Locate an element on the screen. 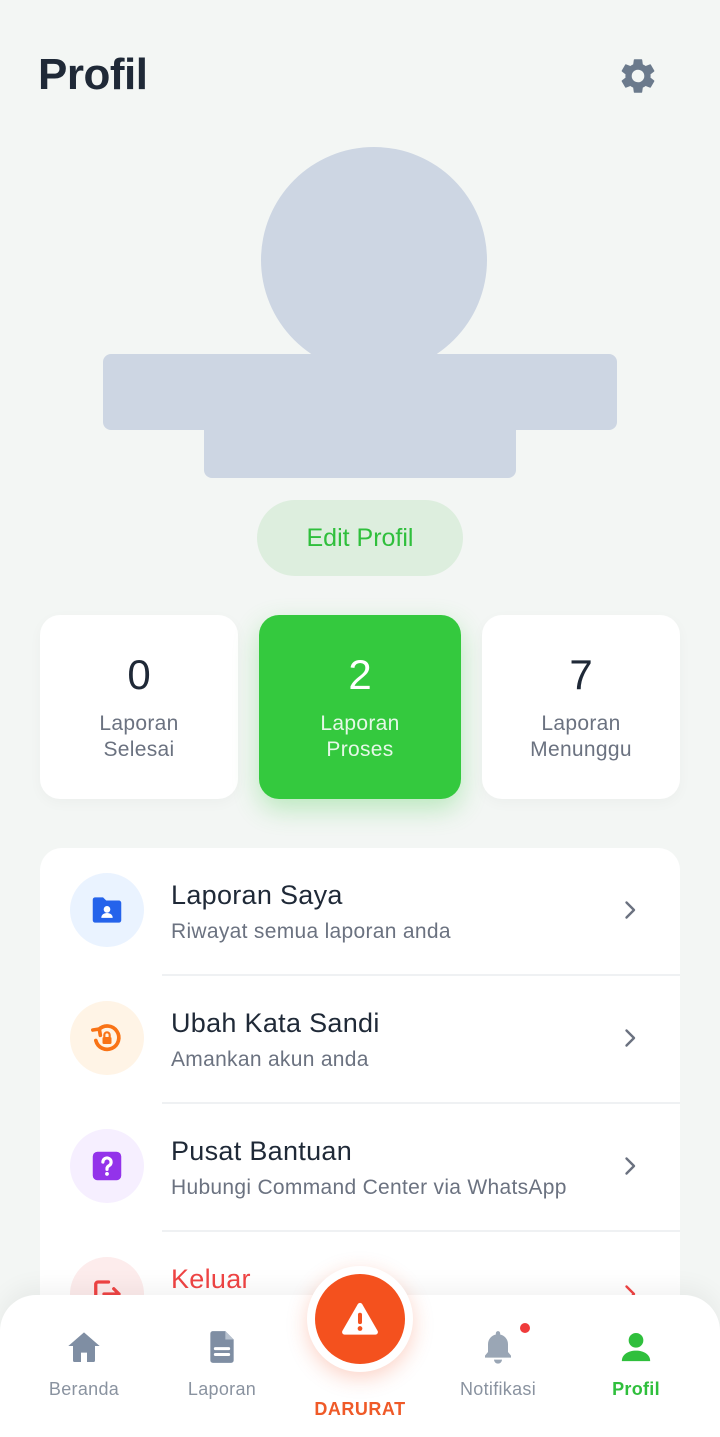 The height and width of the screenshot is (1437, 720). info-skeleton is located at coordinates (360, 449).